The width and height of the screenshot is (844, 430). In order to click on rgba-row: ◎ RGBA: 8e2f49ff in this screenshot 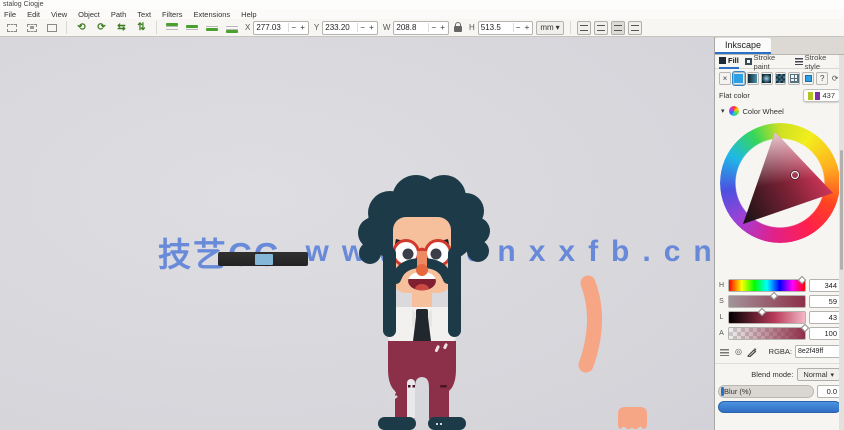, I will do `click(779, 350)`.